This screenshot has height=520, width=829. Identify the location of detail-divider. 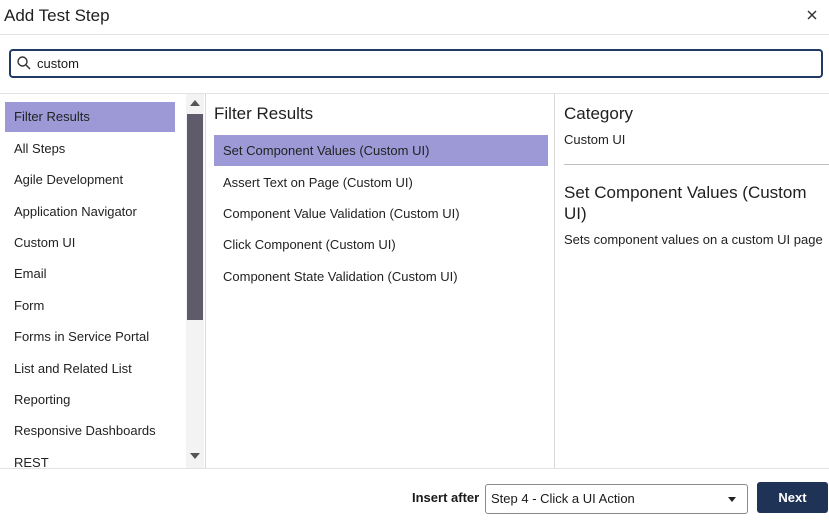
(696, 164).